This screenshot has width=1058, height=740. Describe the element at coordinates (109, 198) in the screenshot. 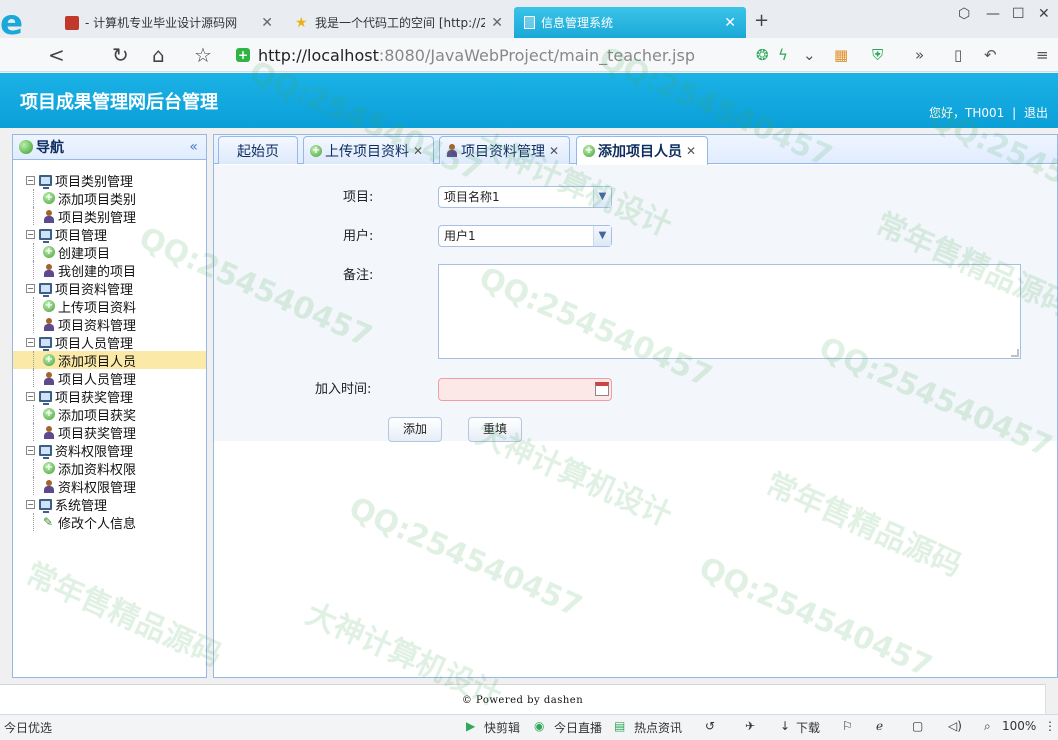

I see `nav-item: + 添加项目类别` at that location.